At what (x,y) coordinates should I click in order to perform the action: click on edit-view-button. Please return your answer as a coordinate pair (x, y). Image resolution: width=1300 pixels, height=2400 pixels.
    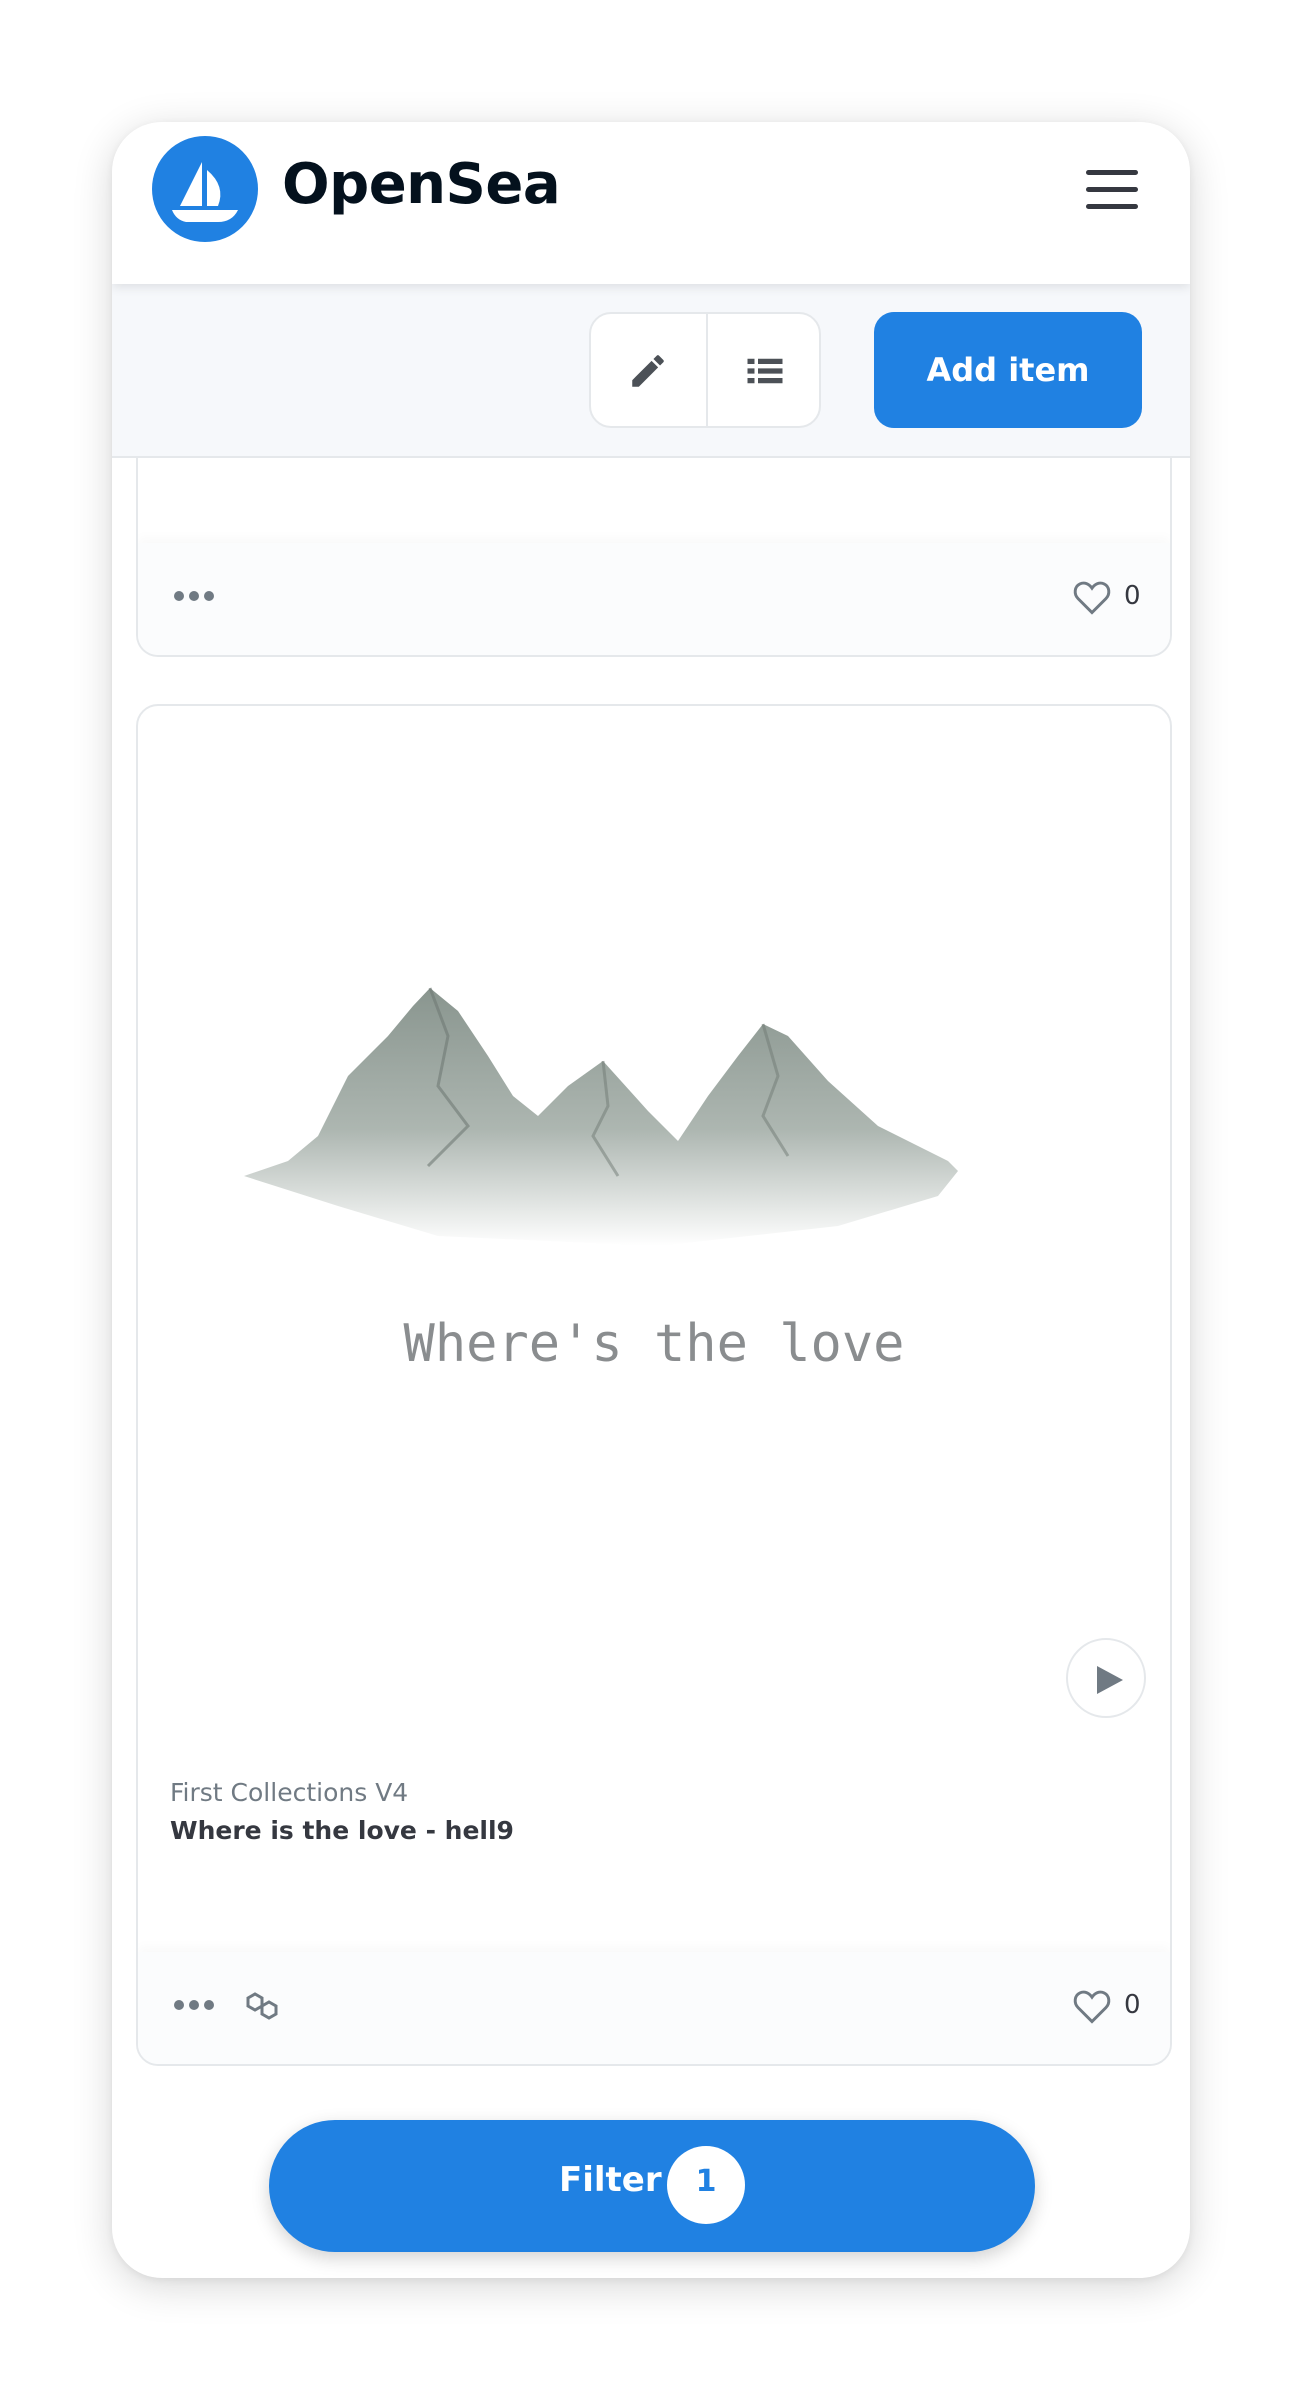
    Looking at the image, I should click on (648, 370).